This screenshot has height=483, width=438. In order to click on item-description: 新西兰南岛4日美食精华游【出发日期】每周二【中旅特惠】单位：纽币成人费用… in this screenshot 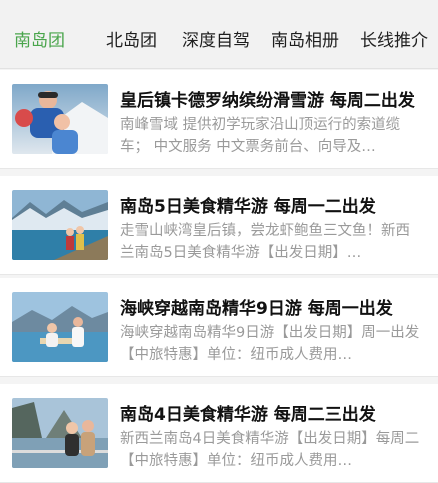, I will do `click(270, 450)`.